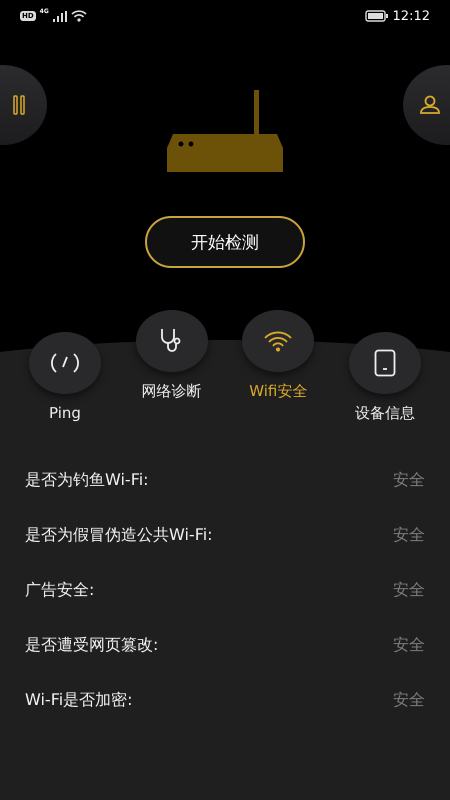 This screenshot has width=450, height=800. I want to click on battery-icon, so click(376, 16).